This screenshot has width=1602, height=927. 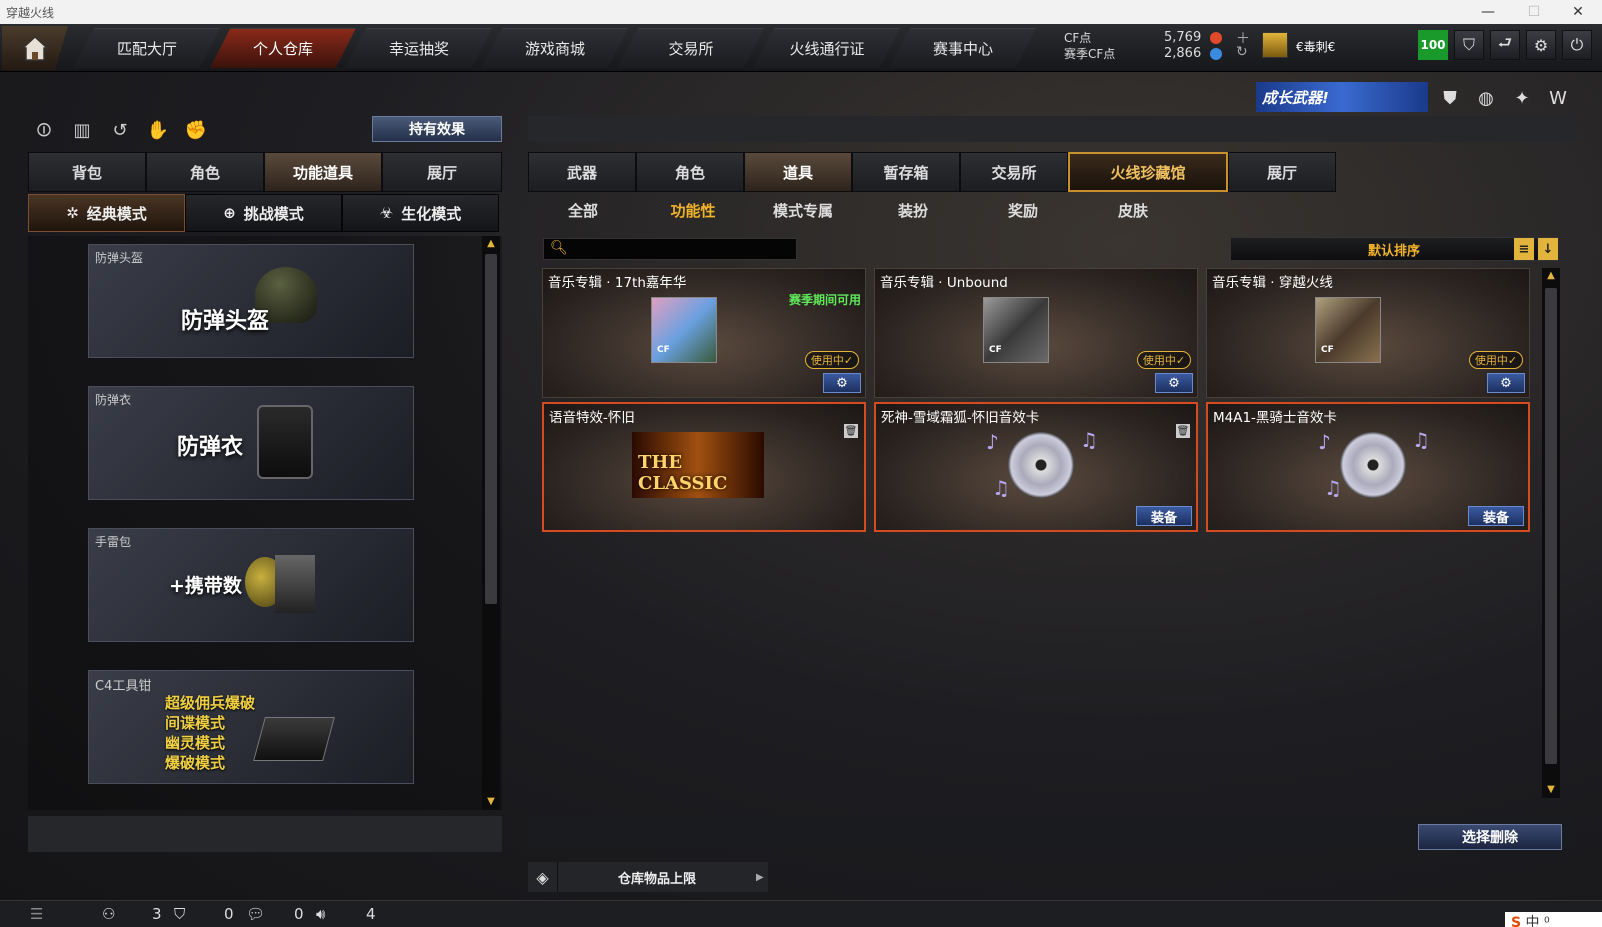 I want to click on character-icon: ✋, so click(x=158, y=130).